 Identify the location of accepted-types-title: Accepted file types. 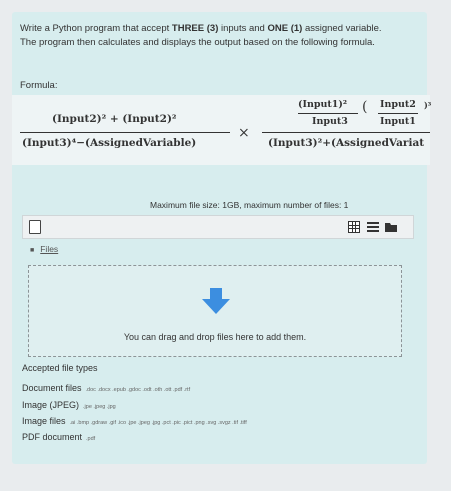
(60, 368).